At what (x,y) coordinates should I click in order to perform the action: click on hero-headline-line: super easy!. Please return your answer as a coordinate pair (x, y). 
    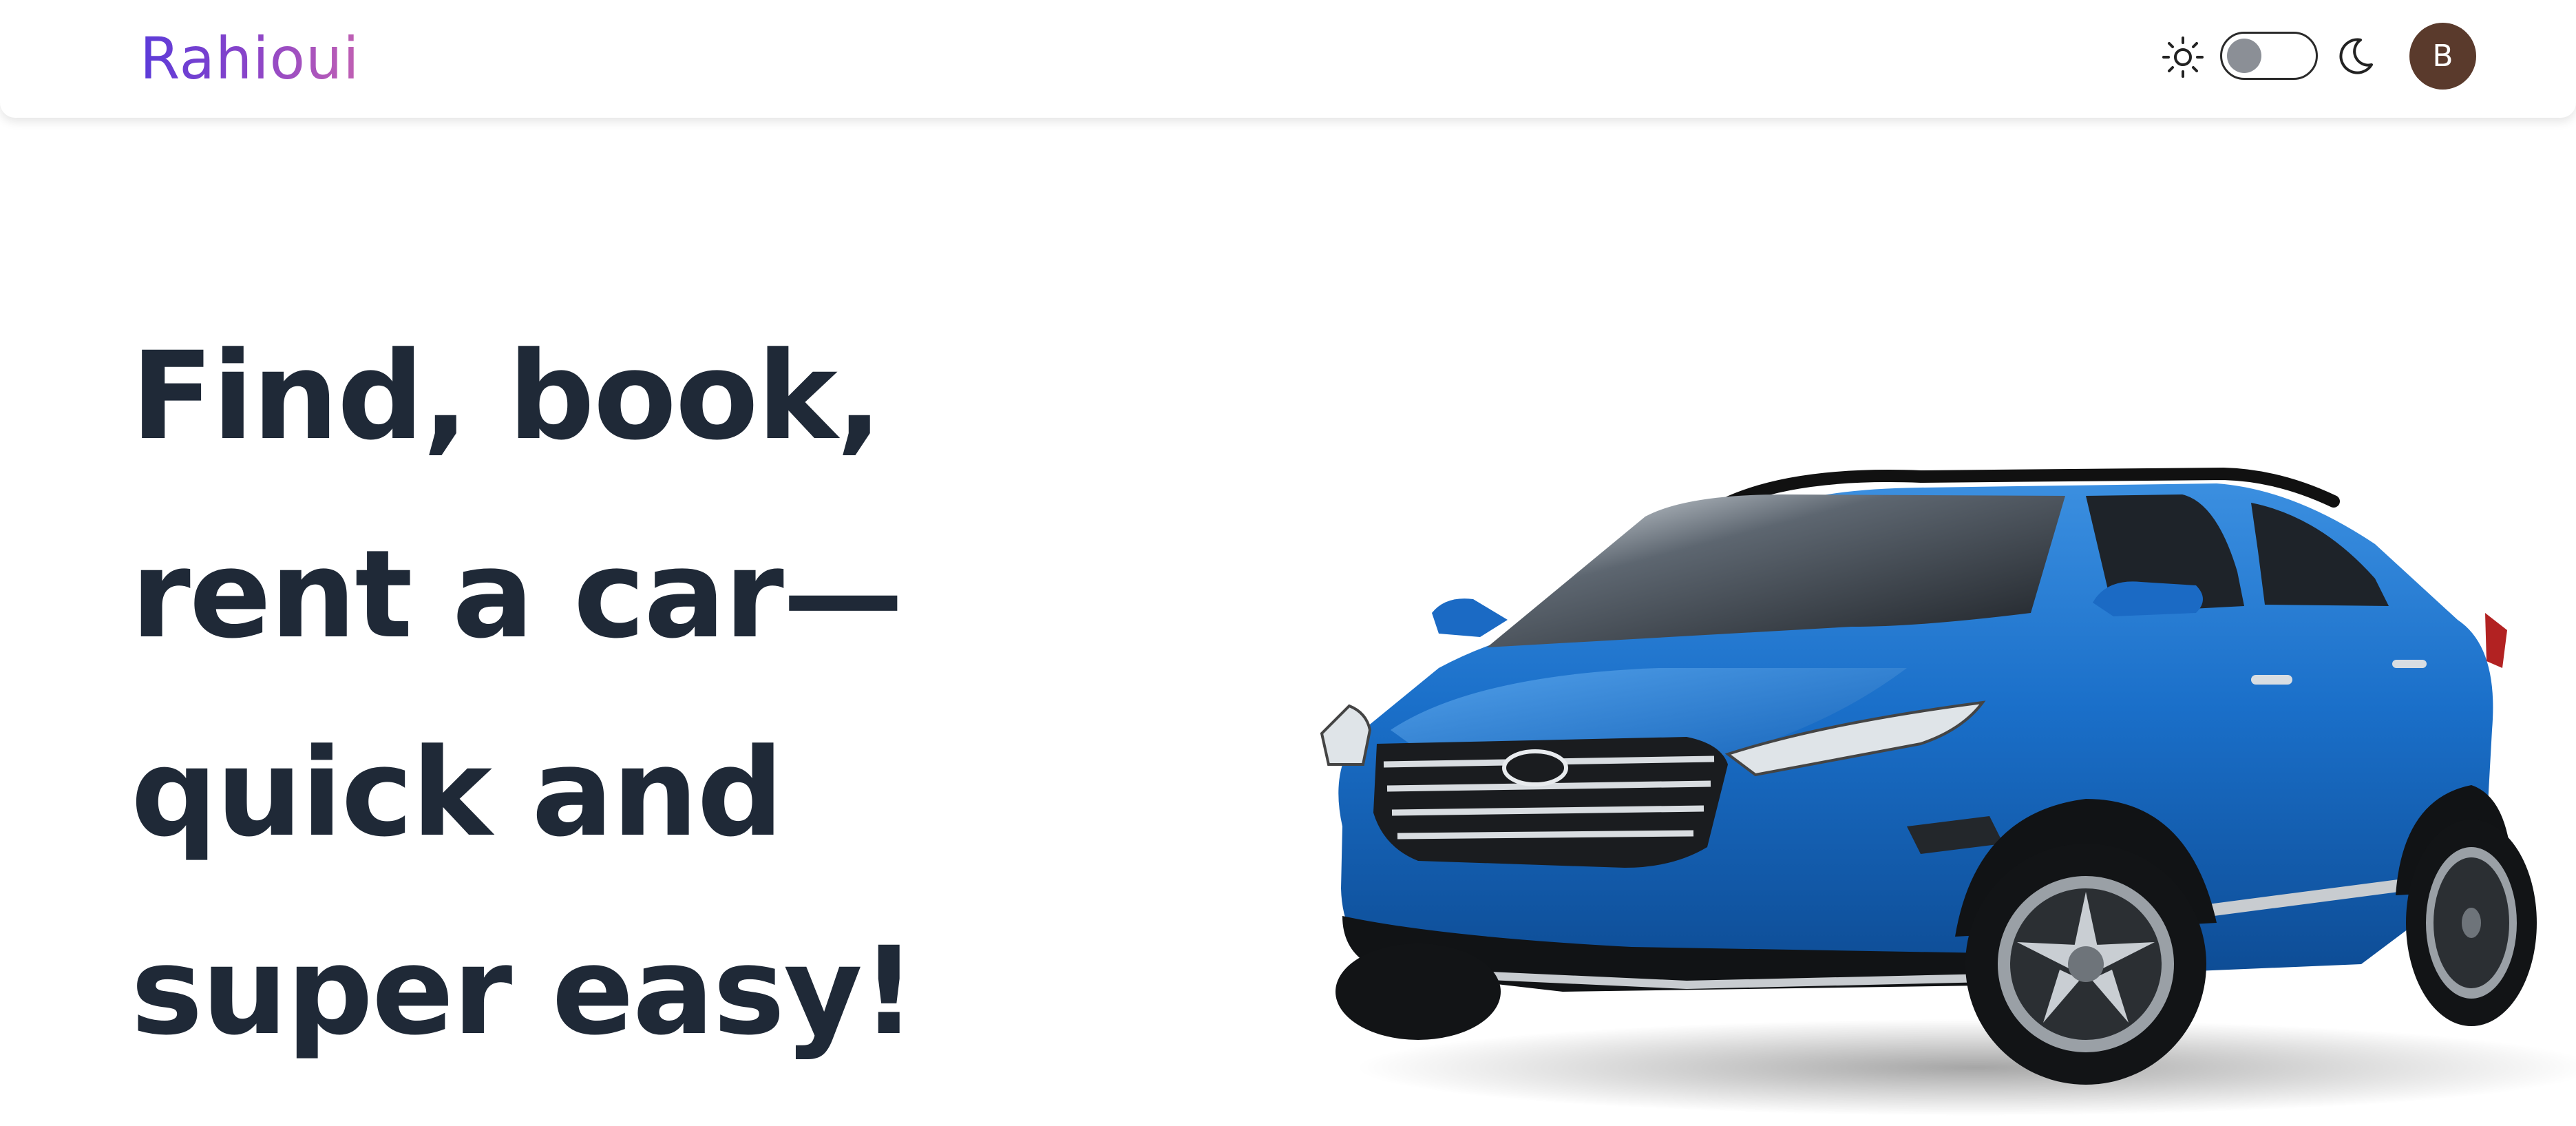
    Looking at the image, I should click on (523, 991).